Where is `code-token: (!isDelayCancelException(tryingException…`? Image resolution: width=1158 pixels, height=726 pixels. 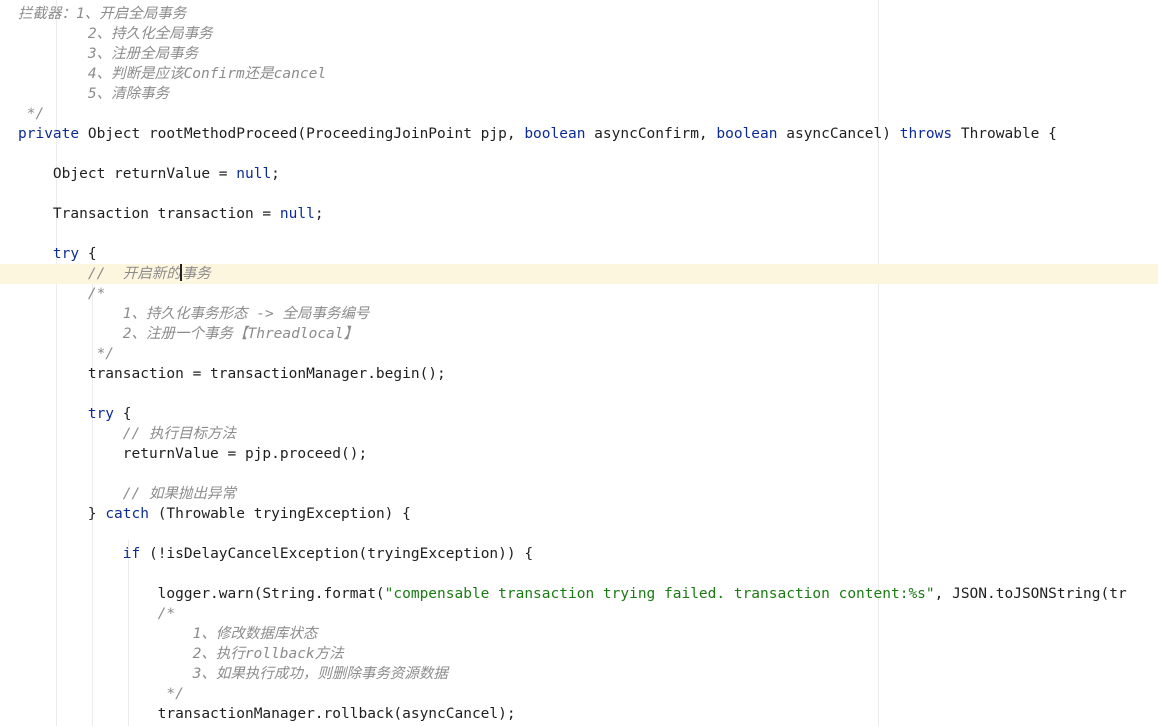 code-token: (!isDelayCancelException(tryingException… is located at coordinates (337, 554).